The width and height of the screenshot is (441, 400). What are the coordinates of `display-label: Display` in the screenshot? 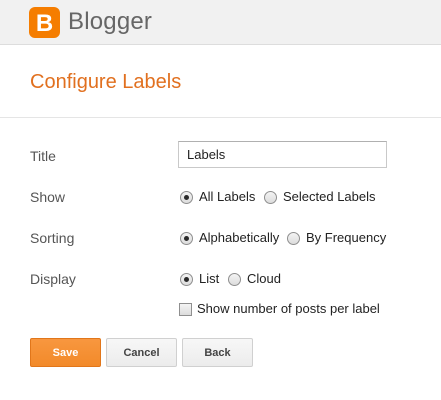 It's located at (53, 279).